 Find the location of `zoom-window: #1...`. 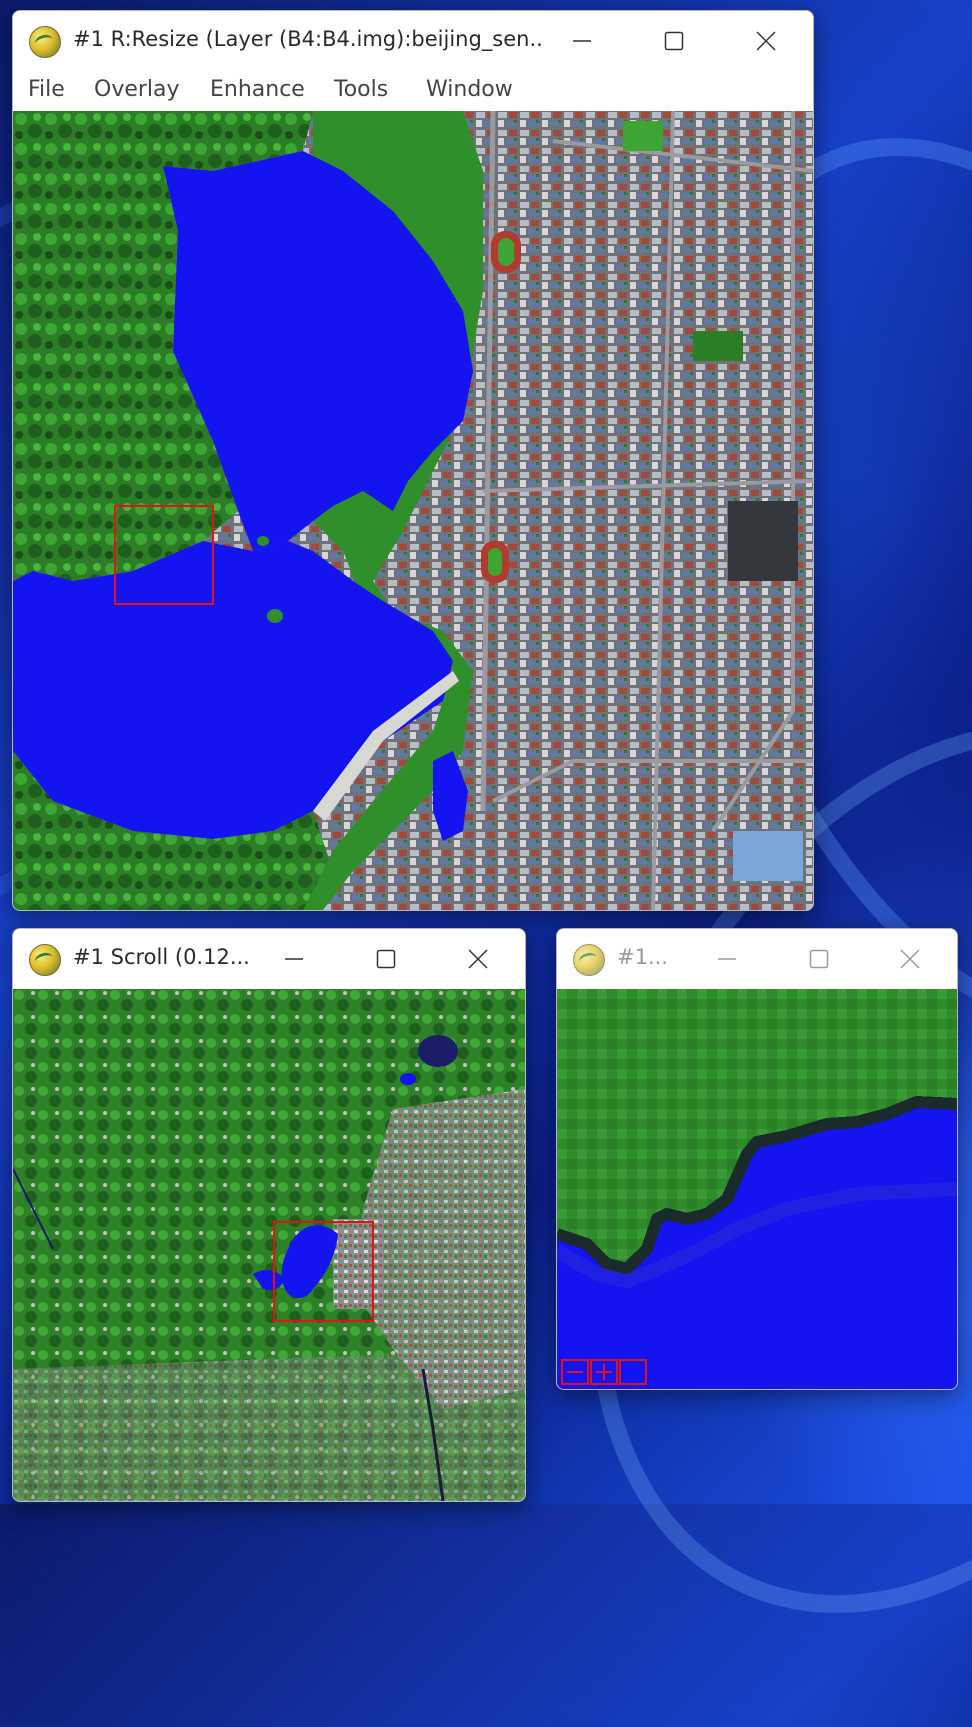

zoom-window: #1... is located at coordinates (757, 1159).